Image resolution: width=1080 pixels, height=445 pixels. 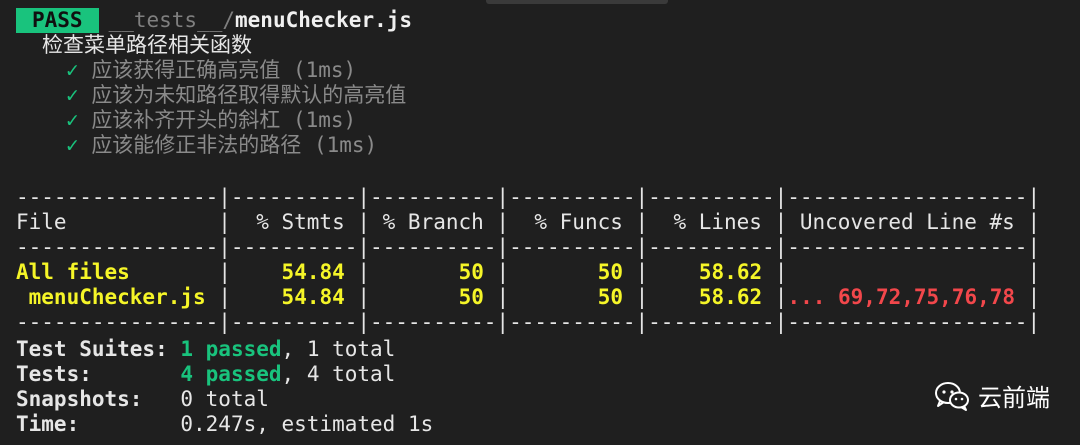 What do you see at coordinates (338, 349) in the screenshot?
I see `suites-total: , 1 total` at bounding box center [338, 349].